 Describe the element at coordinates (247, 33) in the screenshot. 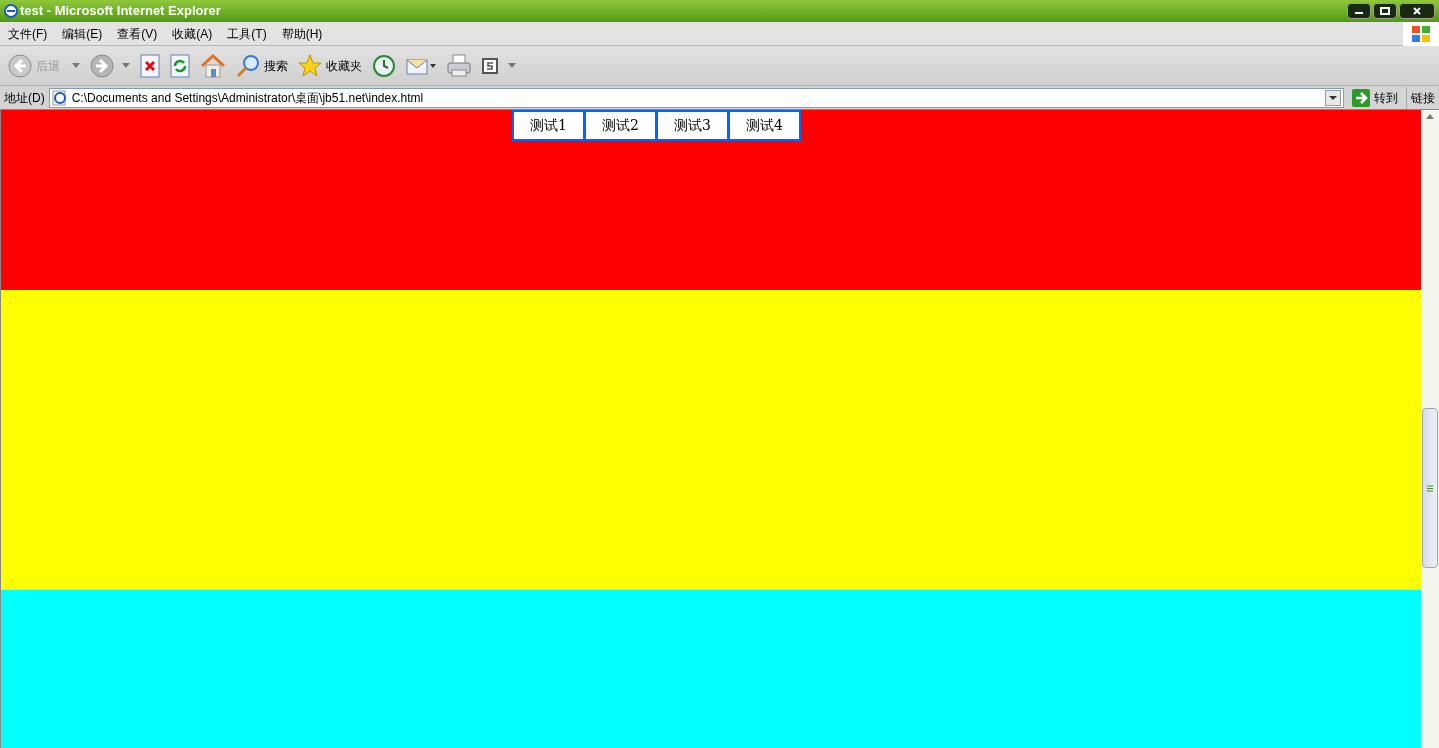

I see `menu-item: 工具(T)` at that location.